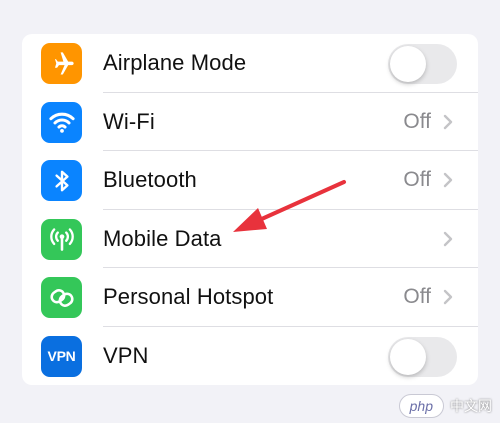  Describe the element at coordinates (471, 406) in the screenshot. I see `watermark-text: 中文网` at that location.